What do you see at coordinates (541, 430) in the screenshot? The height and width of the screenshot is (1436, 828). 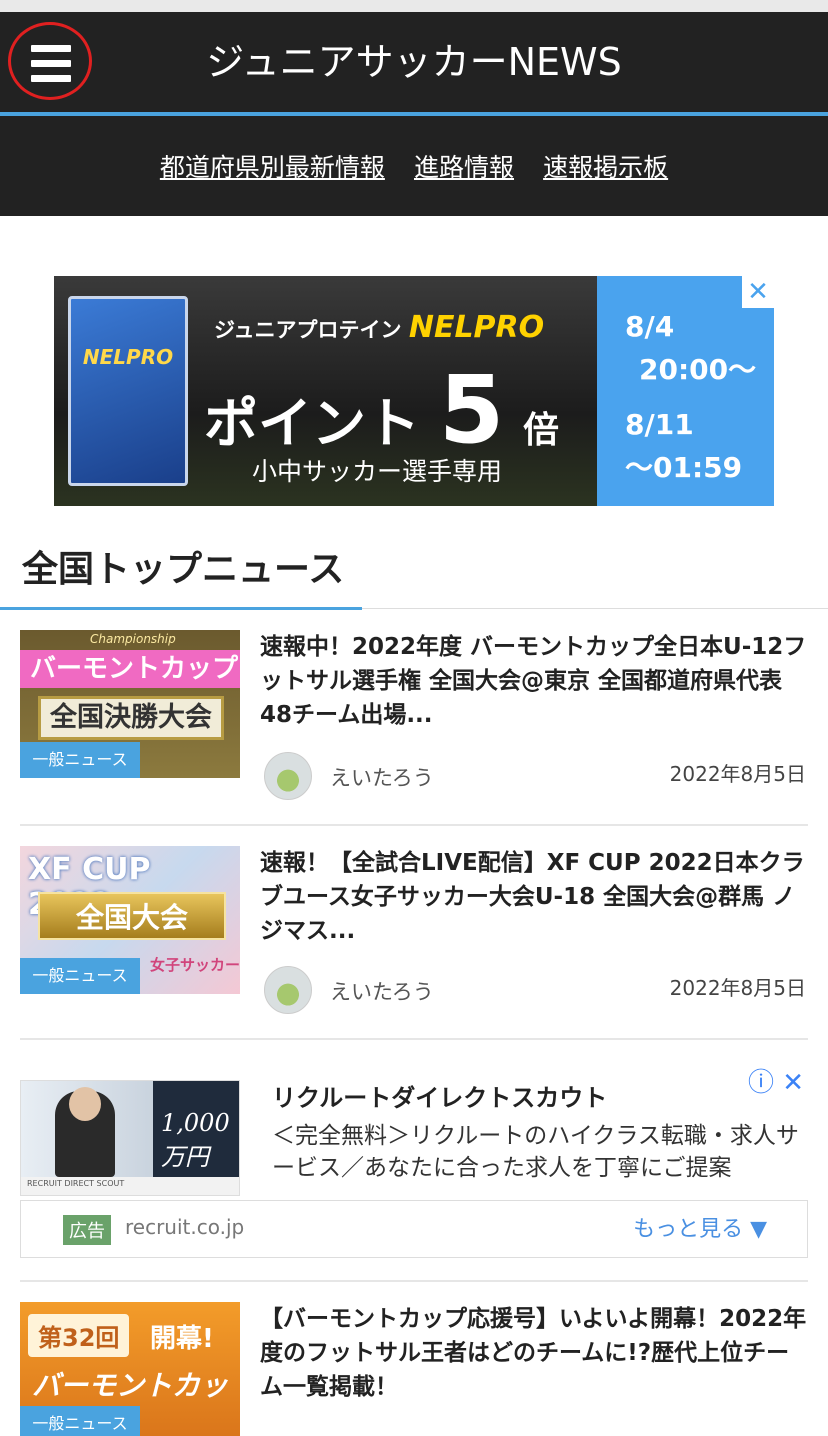 I see `banner-headline-c: 倍` at bounding box center [541, 430].